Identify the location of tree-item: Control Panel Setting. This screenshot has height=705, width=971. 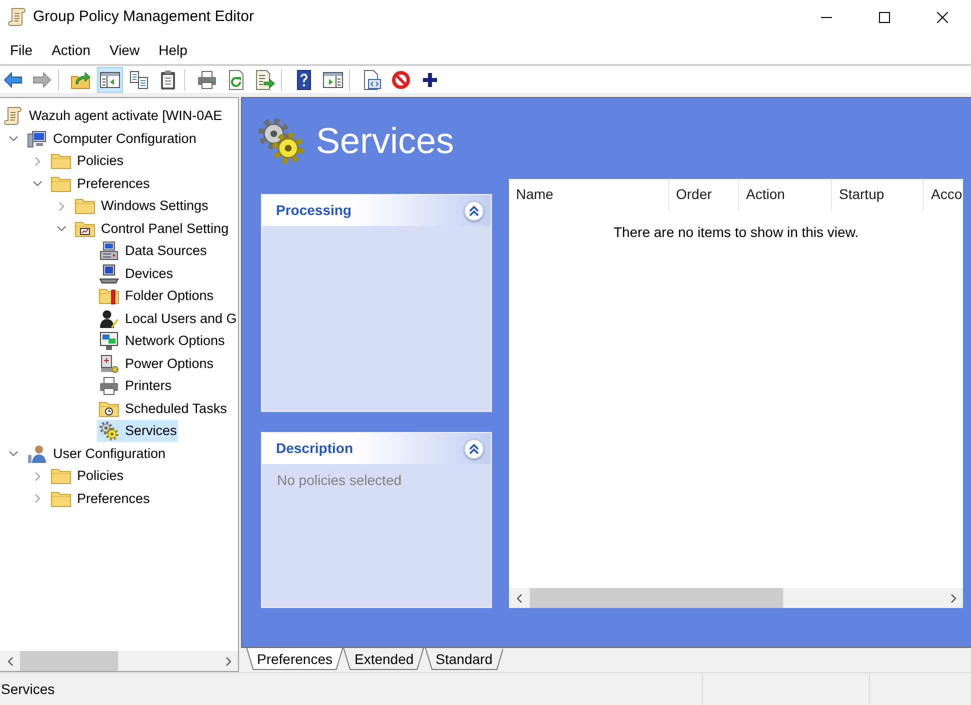
(151, 229).